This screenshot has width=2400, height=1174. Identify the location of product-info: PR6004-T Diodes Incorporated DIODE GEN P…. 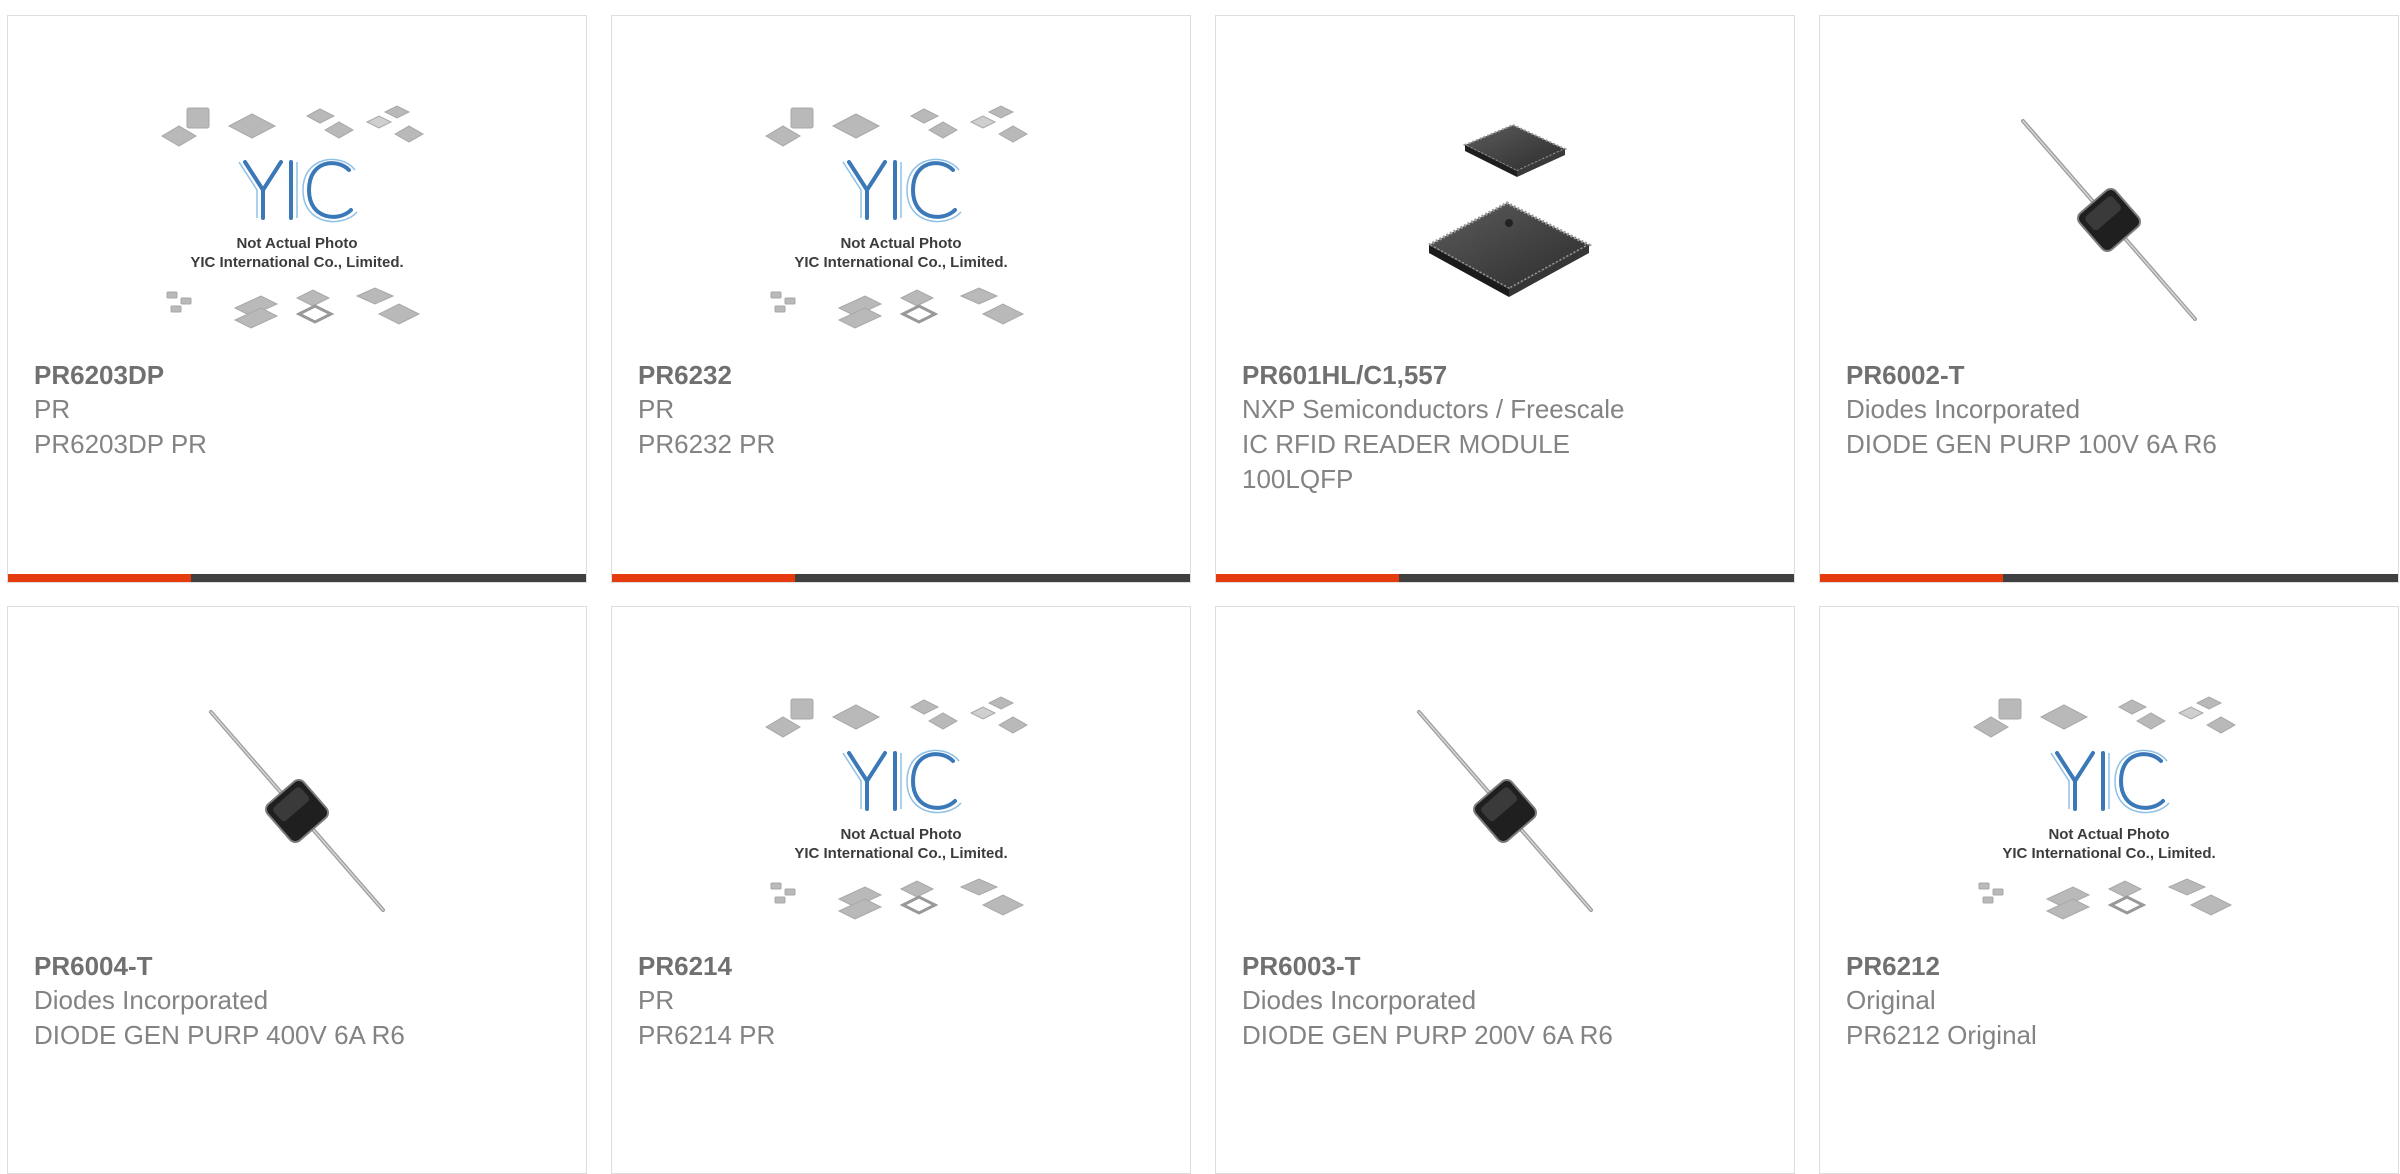
(300, 1001).